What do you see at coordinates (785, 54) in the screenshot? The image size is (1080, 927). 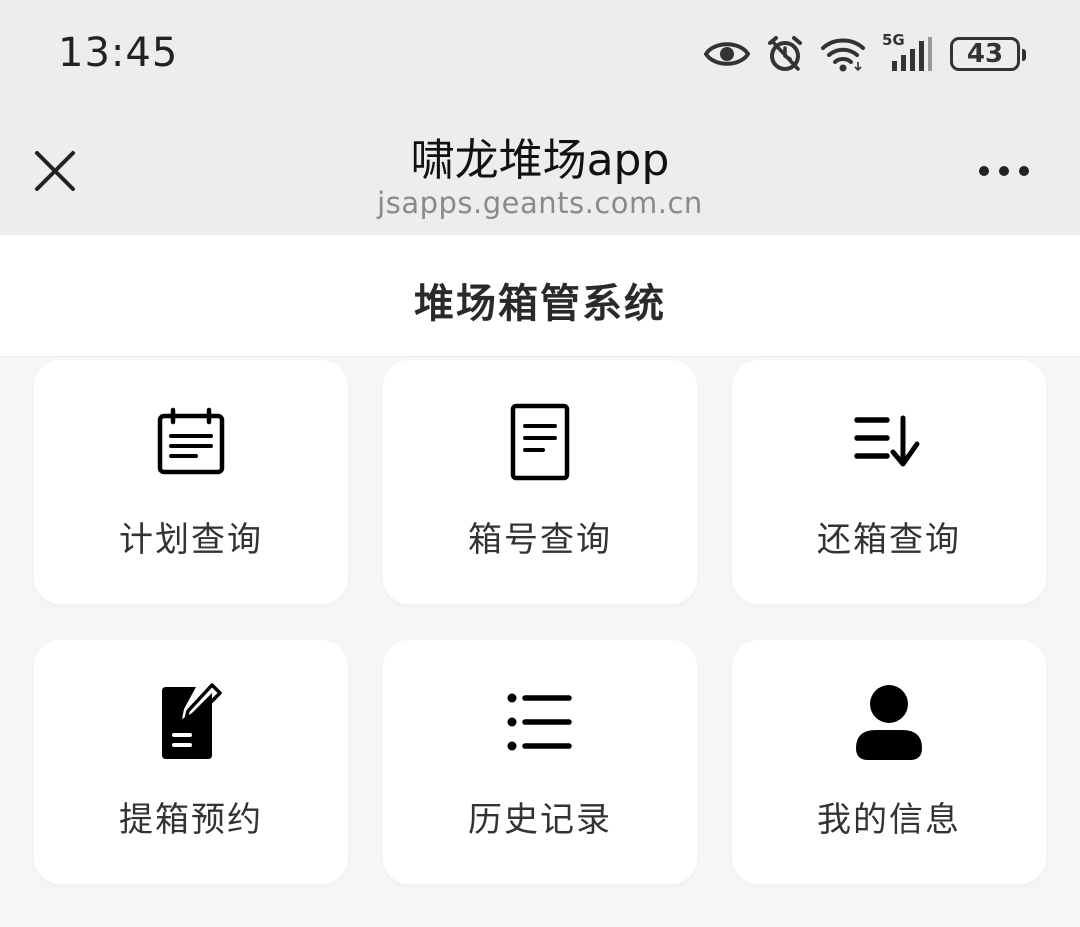 I see `alarm-icon` at bounding box center [785, 54].